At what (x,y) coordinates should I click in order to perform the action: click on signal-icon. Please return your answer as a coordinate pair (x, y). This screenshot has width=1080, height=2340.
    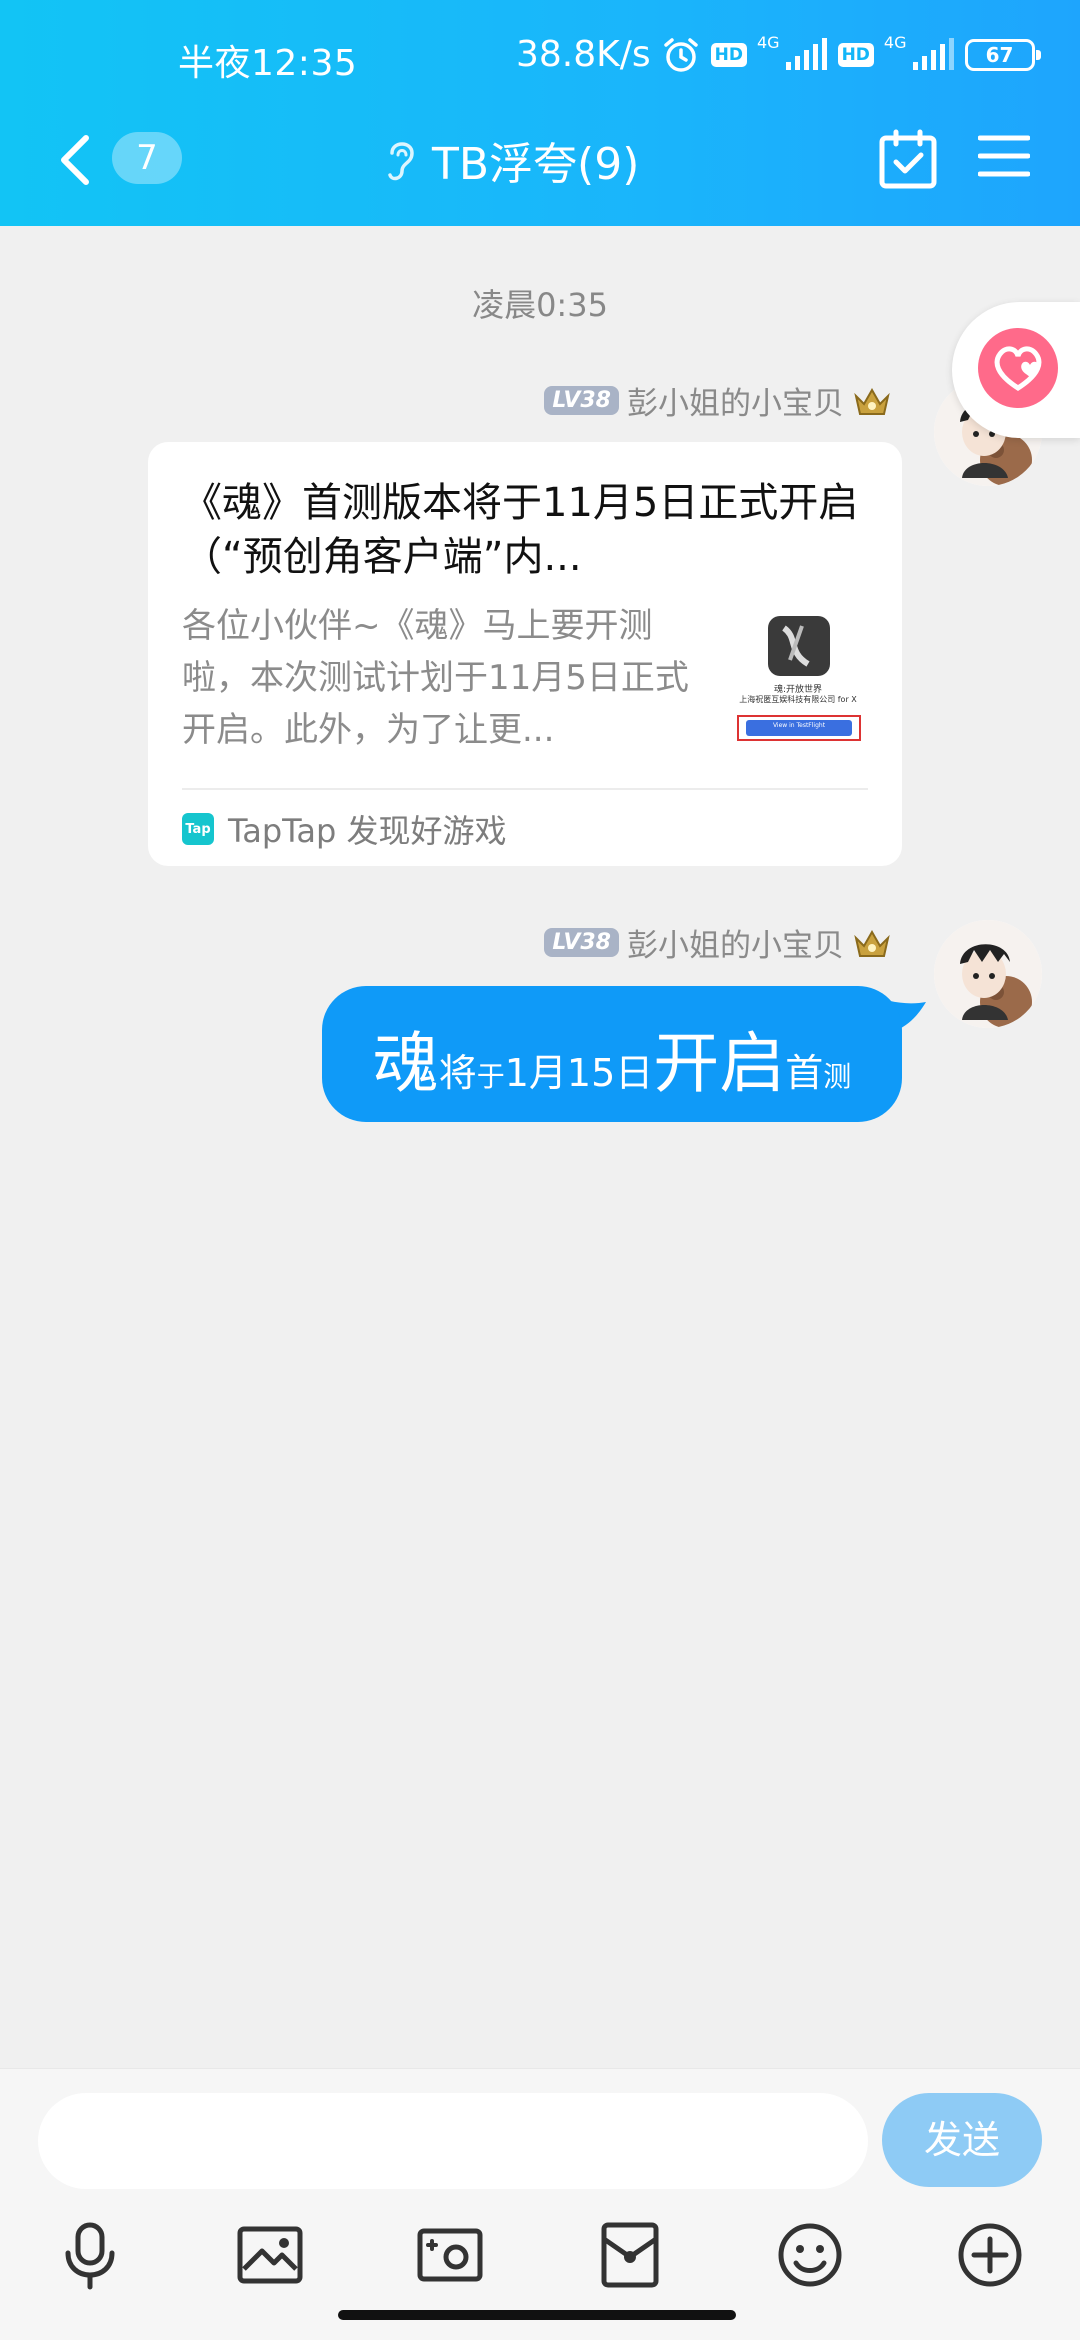
    Looking at the image, I should click on (806, 53).